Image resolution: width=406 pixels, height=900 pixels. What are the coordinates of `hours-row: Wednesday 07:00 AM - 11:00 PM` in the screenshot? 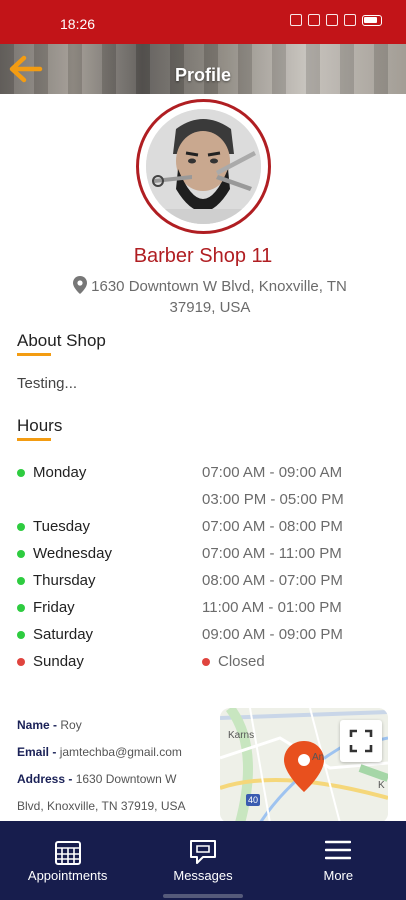 It's located at (203, 554).